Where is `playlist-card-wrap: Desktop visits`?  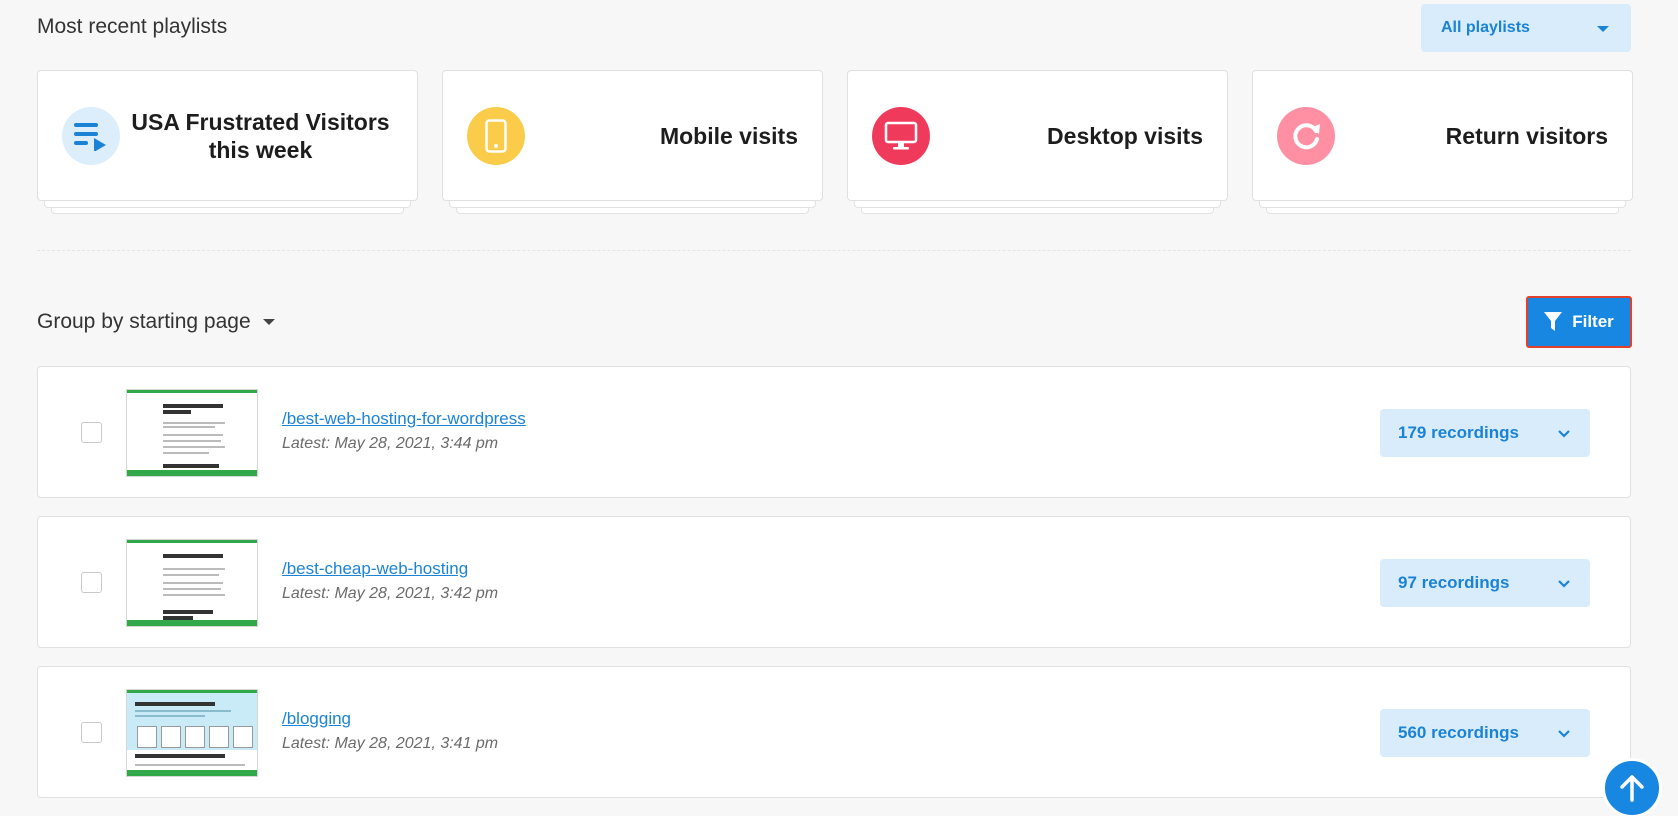
playlist-card-wrap: Desktop visits is located at coordinates (1037, 142).